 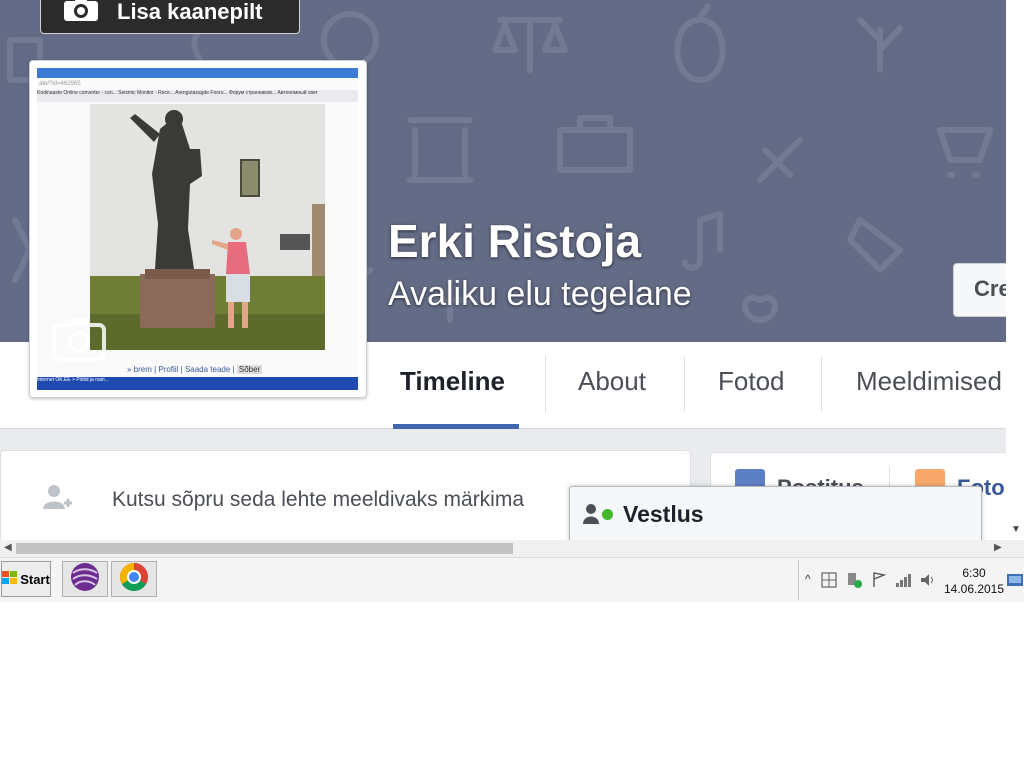 I want to click on screenshot-title-bar, so click(x=197, y=73).